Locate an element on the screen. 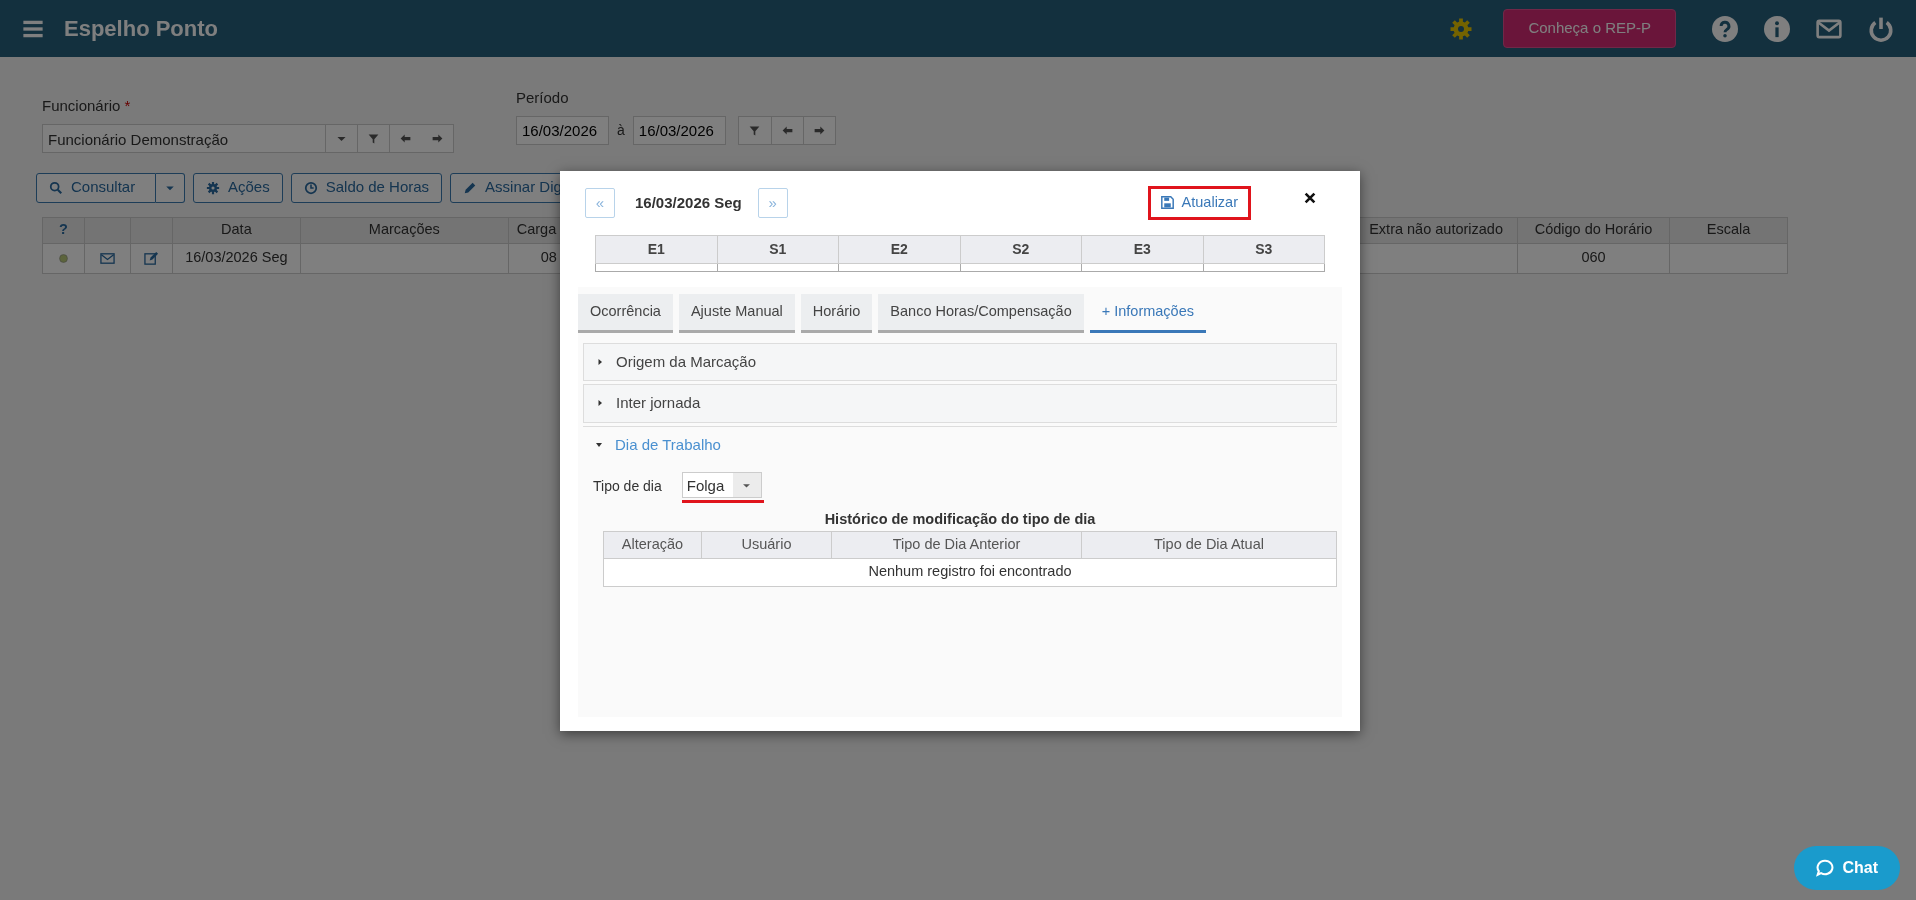  column-header: E3 is located at coordinates (1142, 248).